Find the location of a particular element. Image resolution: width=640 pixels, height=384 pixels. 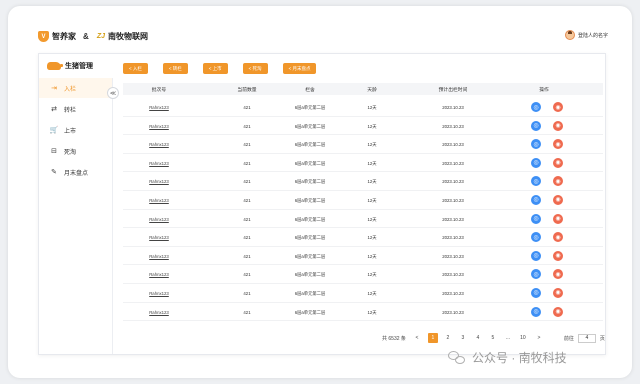

sidebar-item-label: 上市 is located at coordinates (70, 131).